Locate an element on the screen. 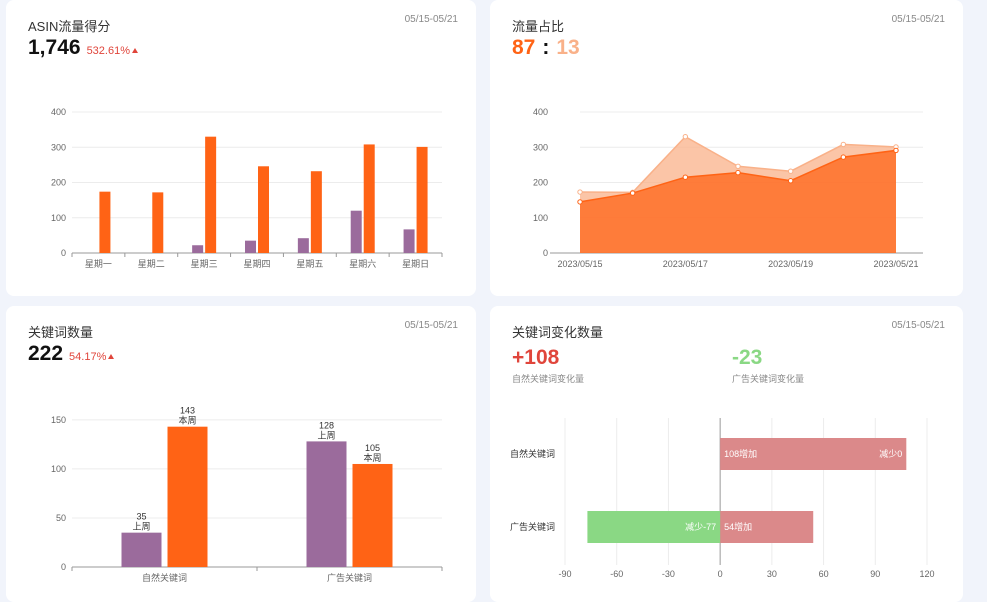  x-tick-label: 星期六 is located at coordinates (362, 263).